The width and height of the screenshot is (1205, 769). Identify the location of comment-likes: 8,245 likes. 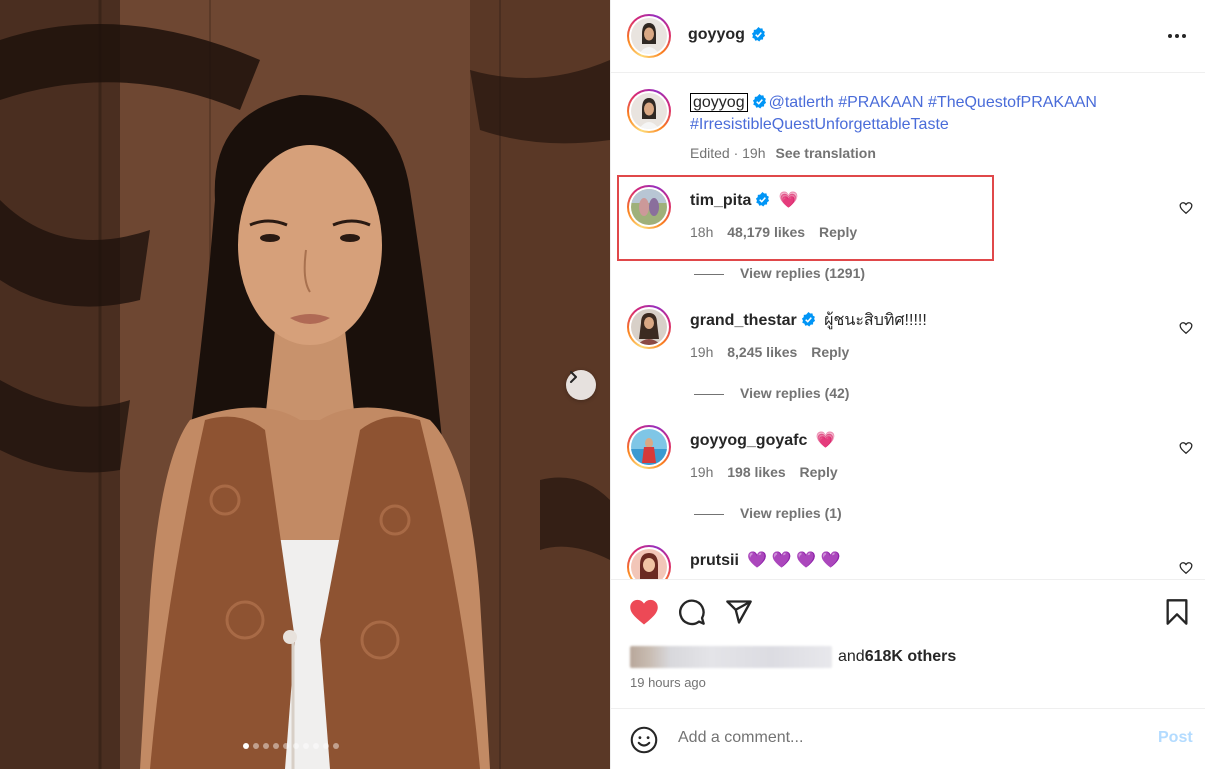
(762, 352).